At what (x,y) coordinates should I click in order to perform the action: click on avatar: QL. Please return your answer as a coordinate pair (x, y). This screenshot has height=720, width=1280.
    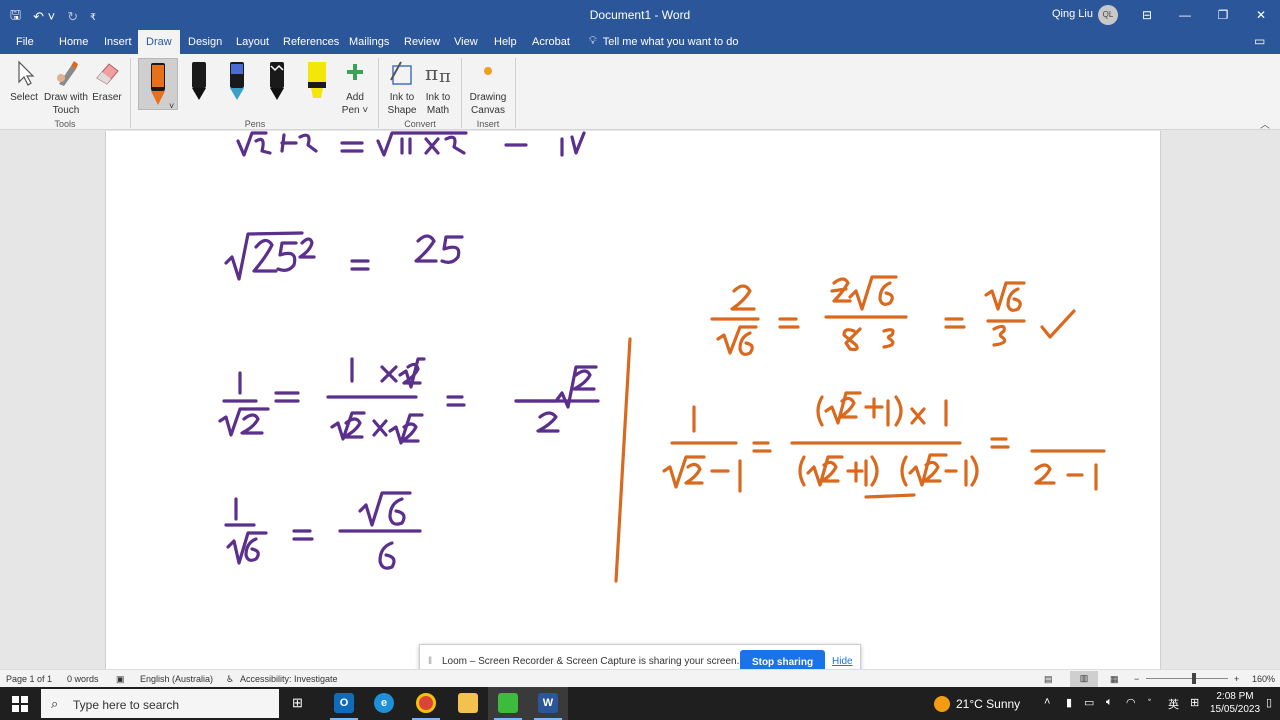
    Looking at the image, I should click on (1108, 15).